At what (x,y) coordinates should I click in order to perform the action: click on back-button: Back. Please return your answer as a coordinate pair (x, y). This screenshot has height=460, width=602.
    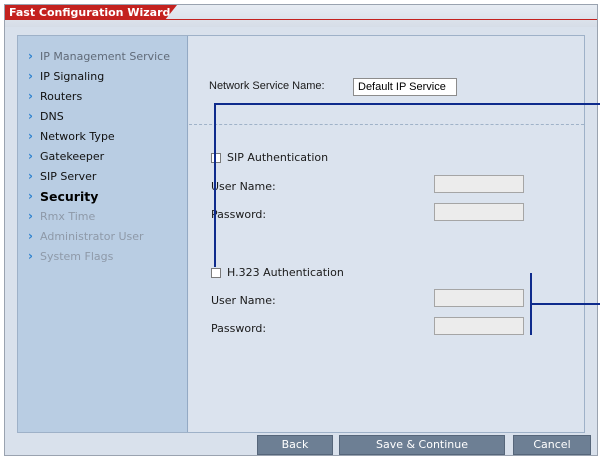
    Looking at the image, I should click on (295, 445).